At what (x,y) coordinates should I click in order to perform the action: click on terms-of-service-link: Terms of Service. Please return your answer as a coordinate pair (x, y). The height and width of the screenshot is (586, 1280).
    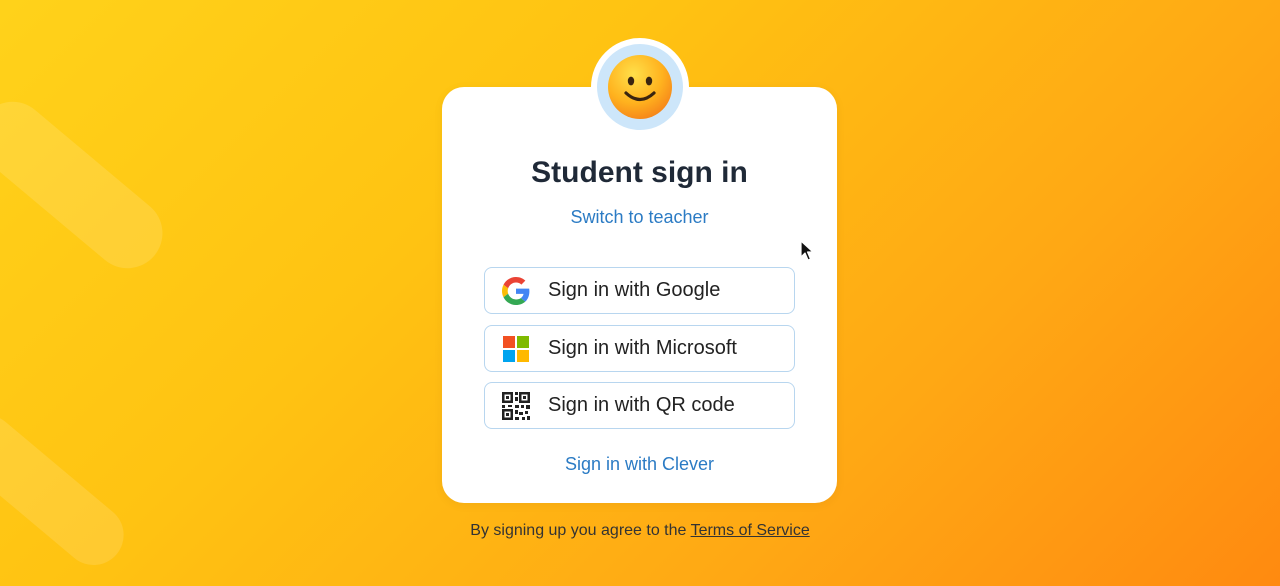
    Looking at the image, I should click on (750, 530).